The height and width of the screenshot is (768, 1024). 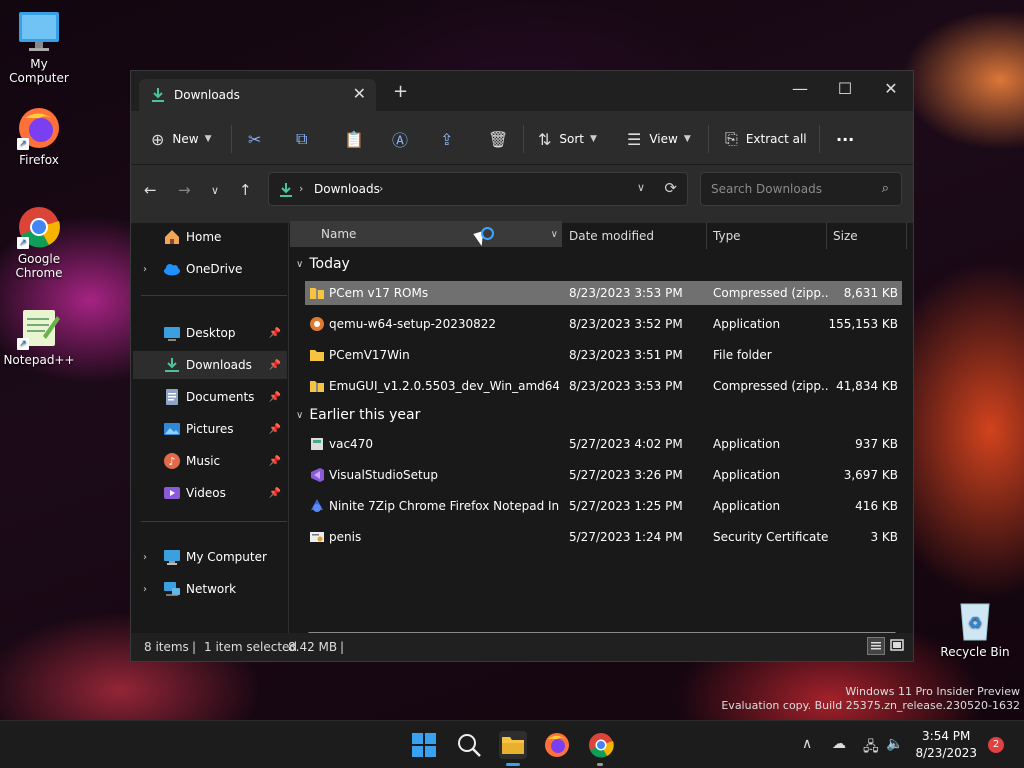 I want to click on view-button: ☰ View ▼, so click(x=659, y=139).